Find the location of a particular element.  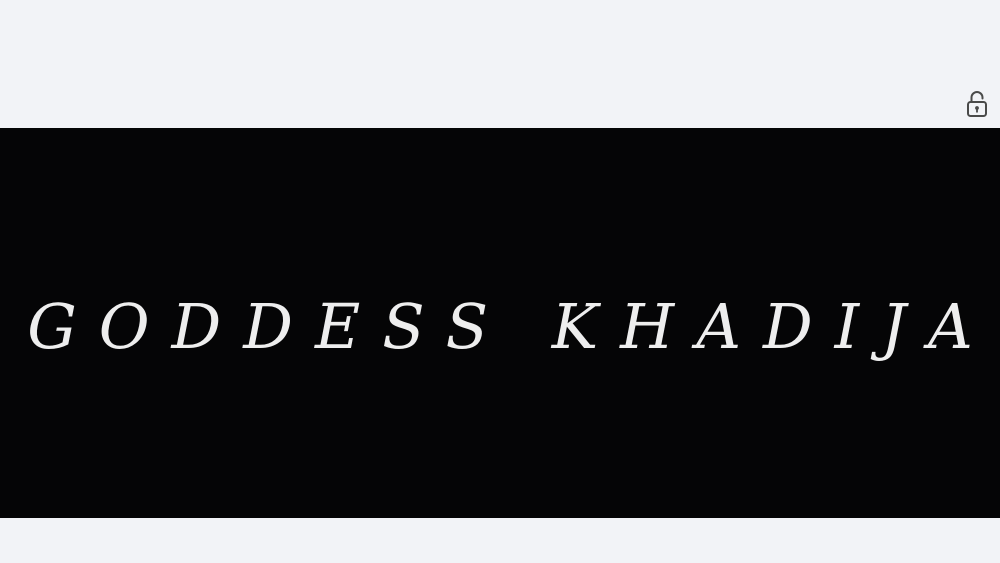

unlocked-padlock-icon-graphic is located at coordinates (977, 104).